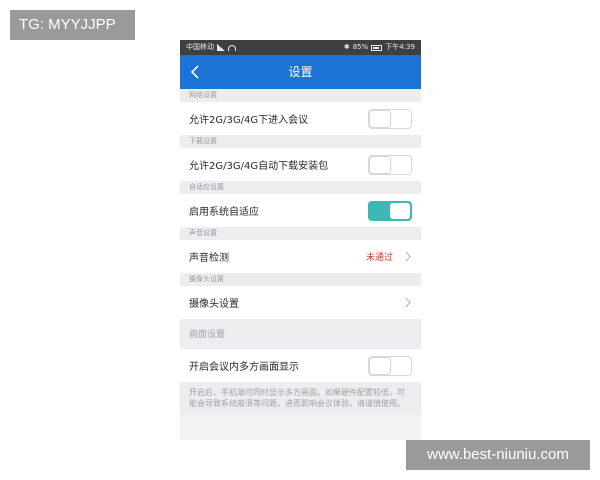 This screenshot has width=600, height=480. I want to click on row-multi-view: 开启会议内多方画面显示, so click(300, 365).